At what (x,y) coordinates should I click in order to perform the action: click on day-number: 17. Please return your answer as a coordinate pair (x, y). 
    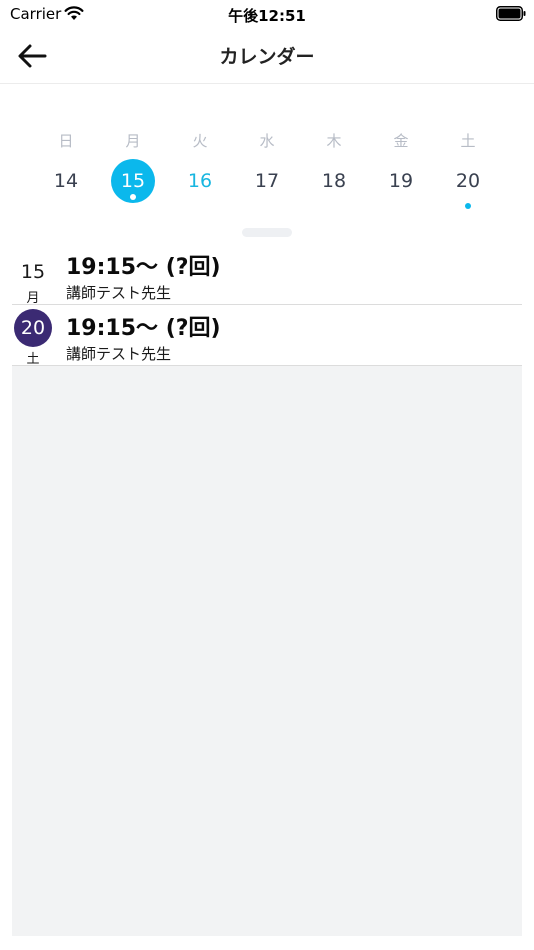
    Looking at the image, I should click on (267, 181).